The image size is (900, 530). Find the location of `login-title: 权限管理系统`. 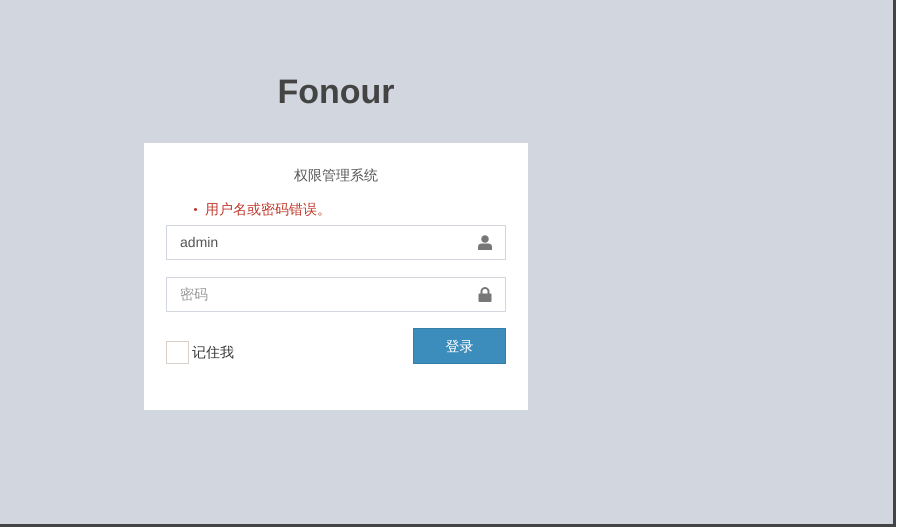

login-title: 权限管理系统 is located at coordinates (336, 175).